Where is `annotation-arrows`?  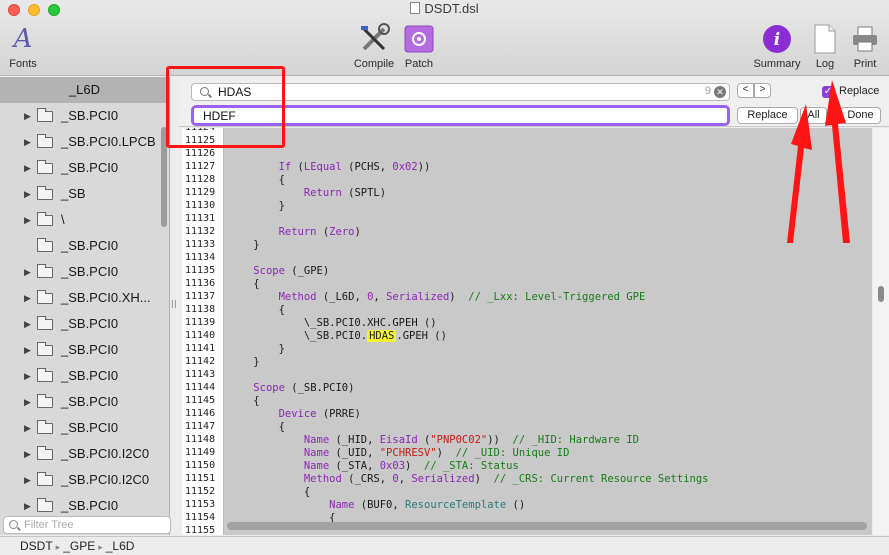 annotation-arrows is located at coordinates (818, 161).